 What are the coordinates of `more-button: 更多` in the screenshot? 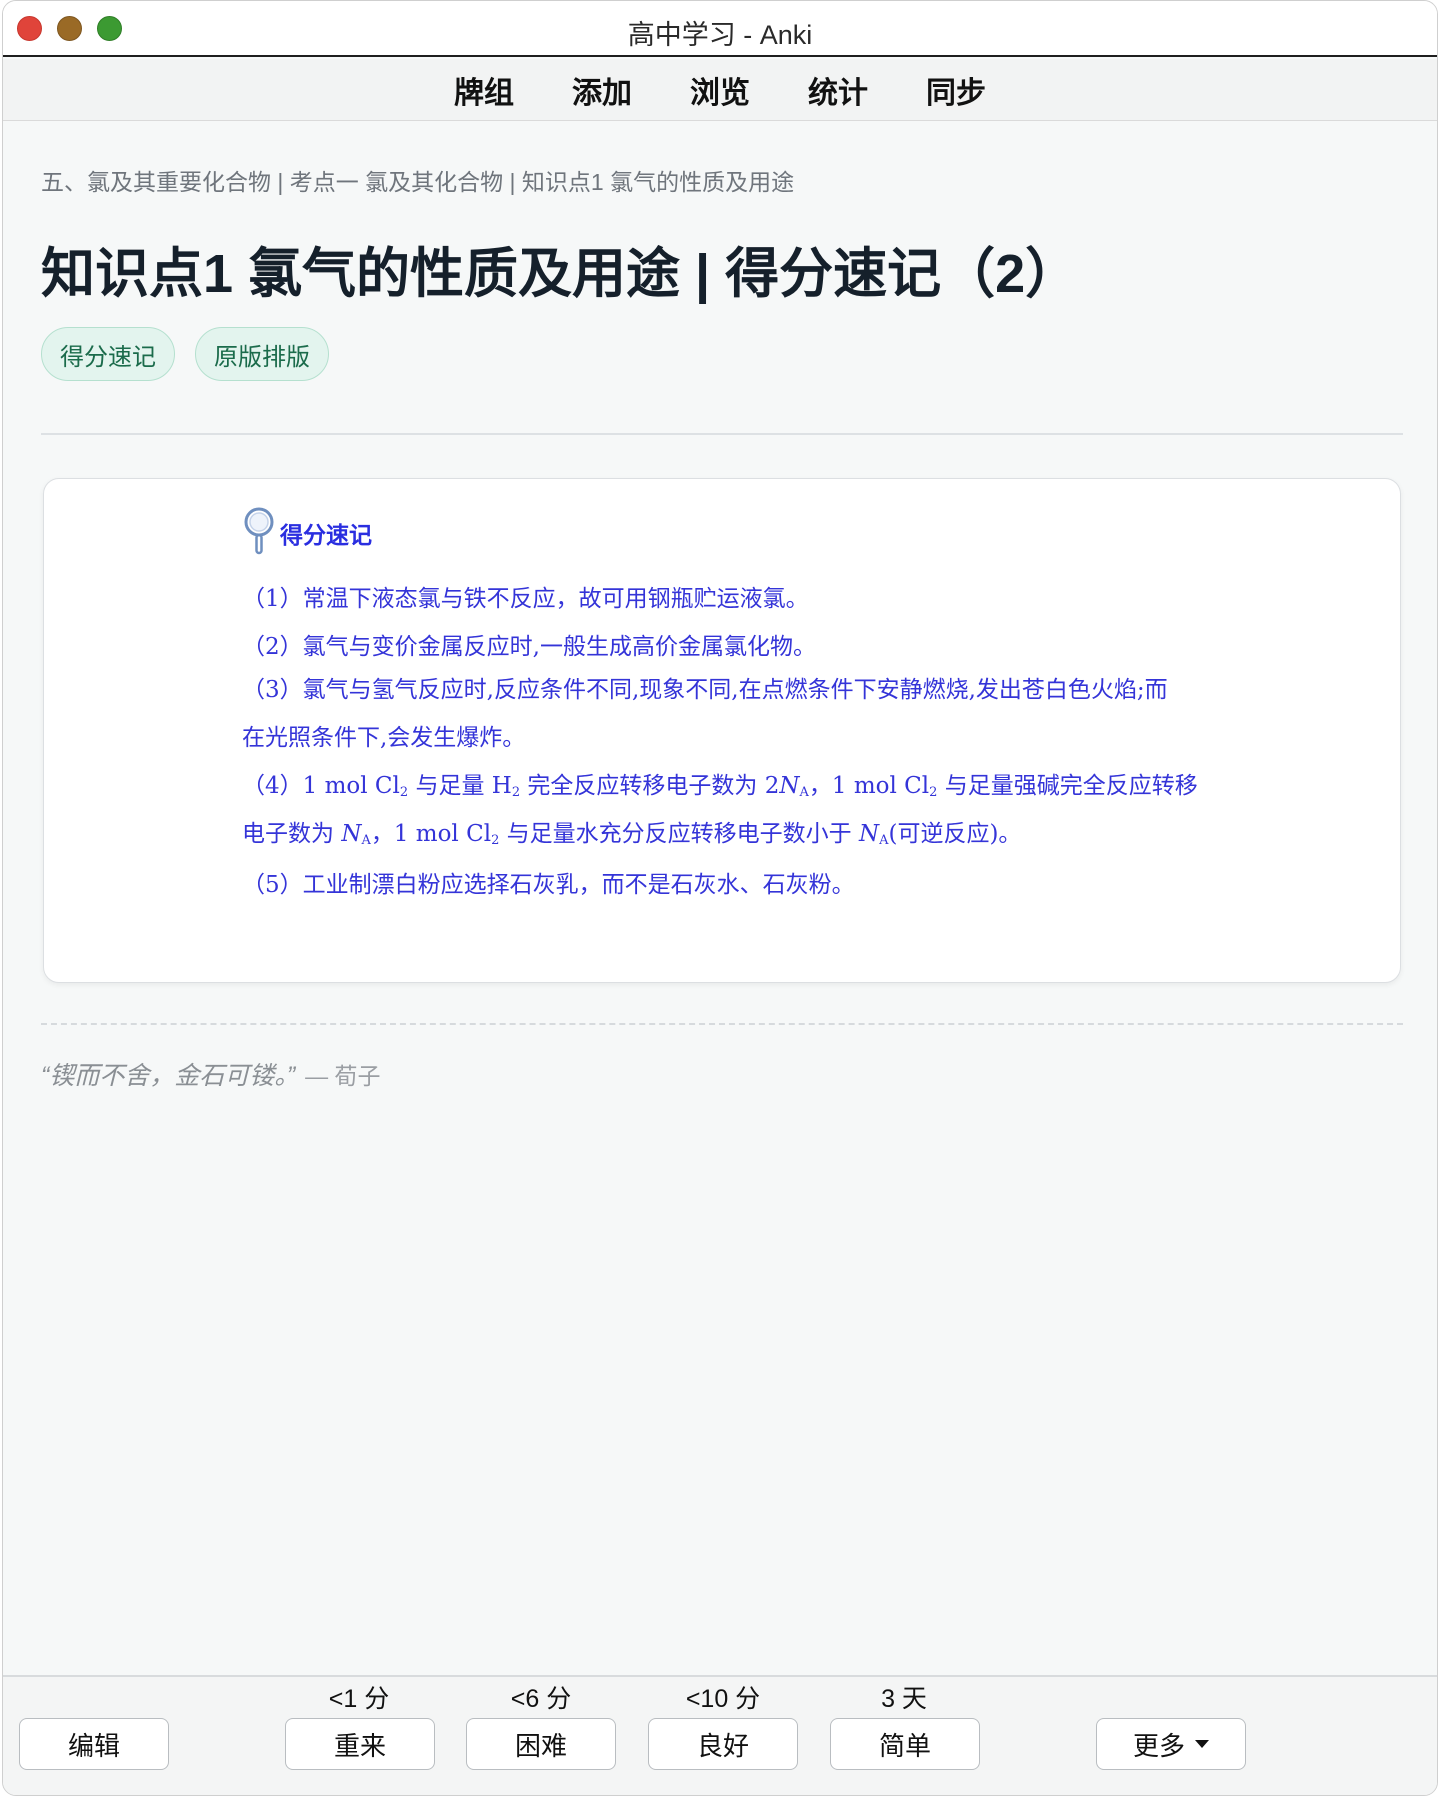 It's located at (1171, 1744).